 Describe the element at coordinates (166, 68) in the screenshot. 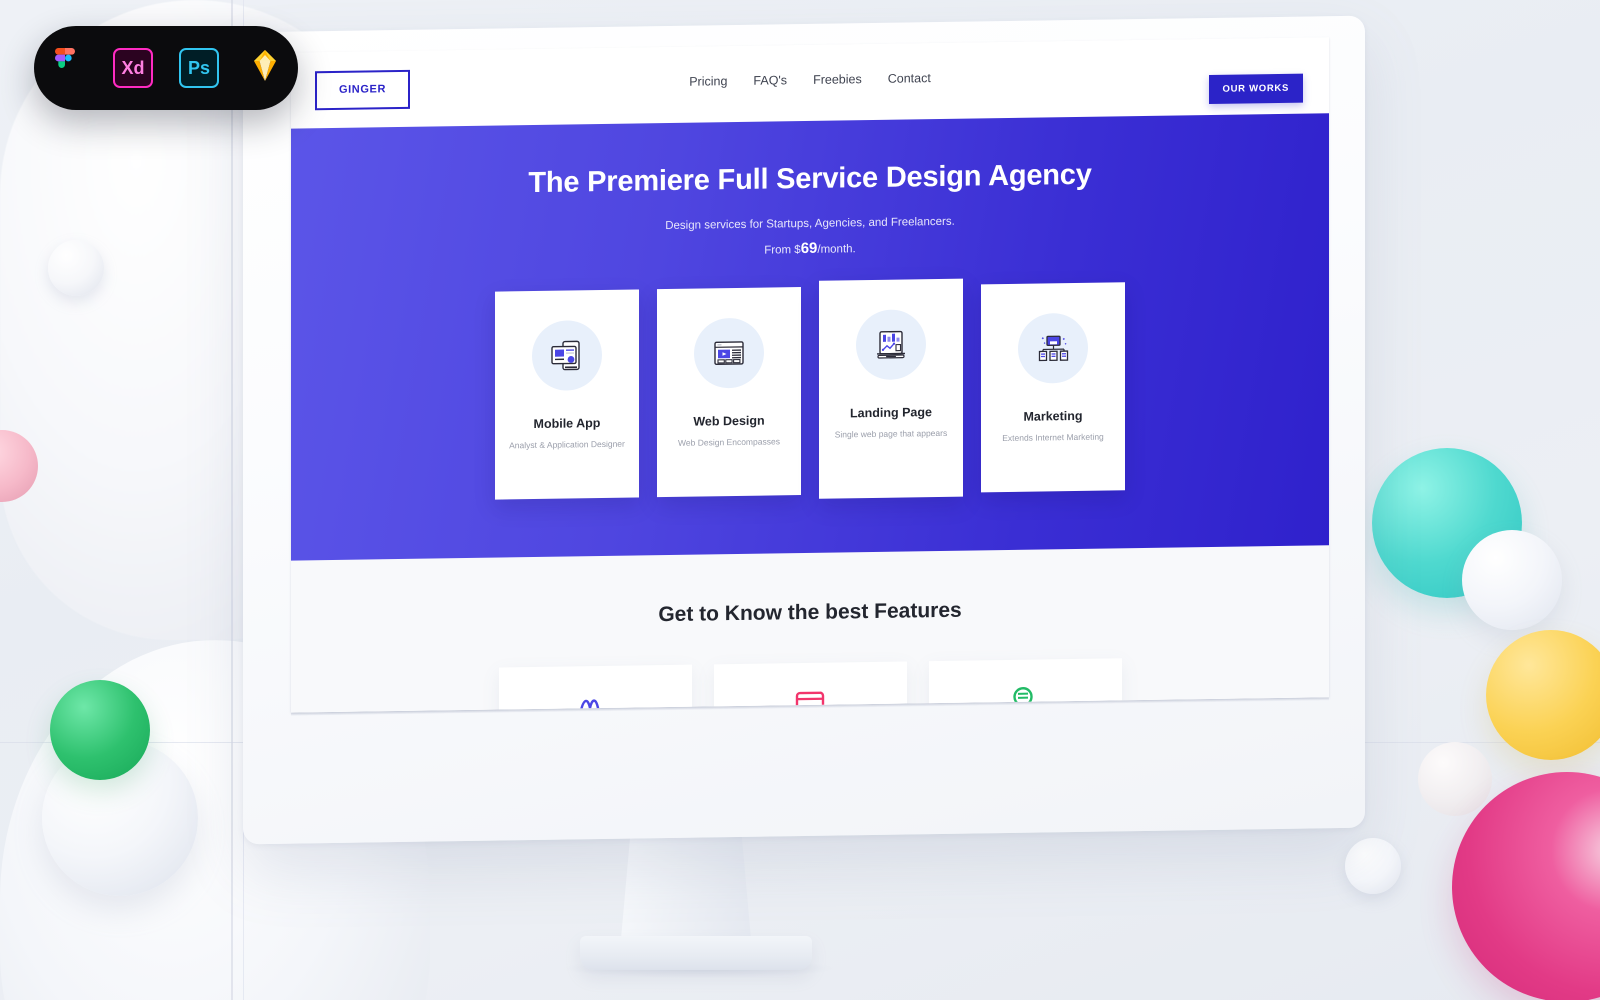

I see `design-tools-pill: Xd Ps` at that location.